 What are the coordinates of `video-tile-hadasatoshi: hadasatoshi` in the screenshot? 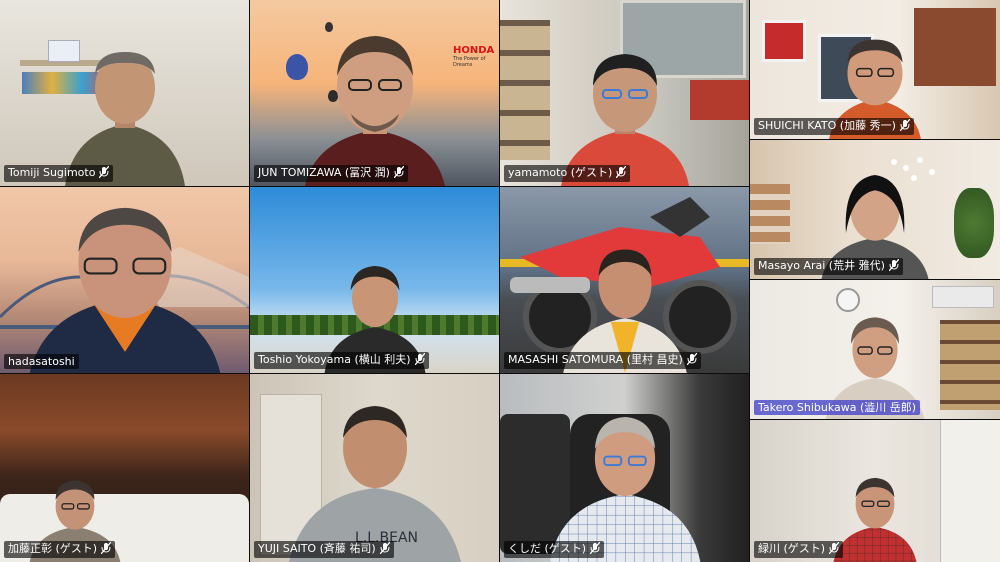 It's located at (124, 280).